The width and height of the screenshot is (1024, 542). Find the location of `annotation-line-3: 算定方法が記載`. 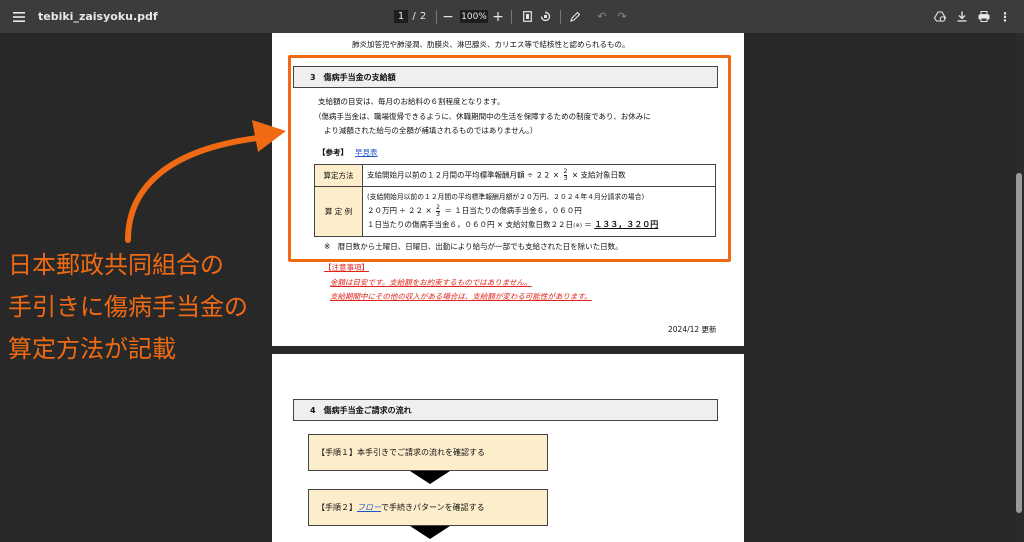

annotation-line-3: 算定方法が記載 is located at coordinates (92, 349).